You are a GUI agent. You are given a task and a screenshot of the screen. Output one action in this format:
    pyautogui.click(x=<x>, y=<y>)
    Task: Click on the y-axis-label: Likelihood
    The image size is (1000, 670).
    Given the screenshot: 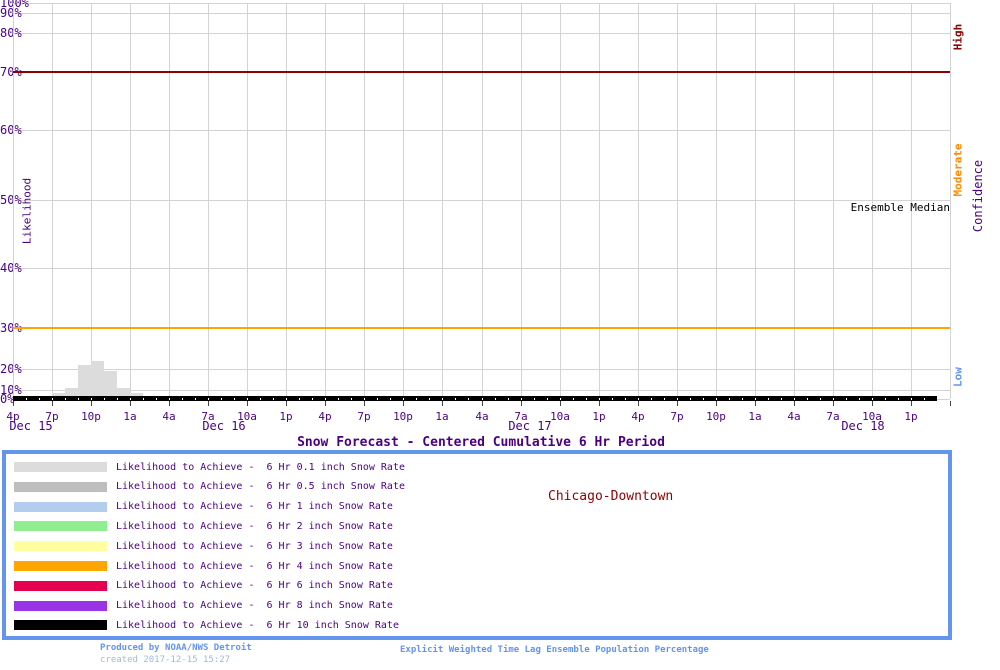 What is the action you would take?
    pyautogui.click(x=27, y=211)
    